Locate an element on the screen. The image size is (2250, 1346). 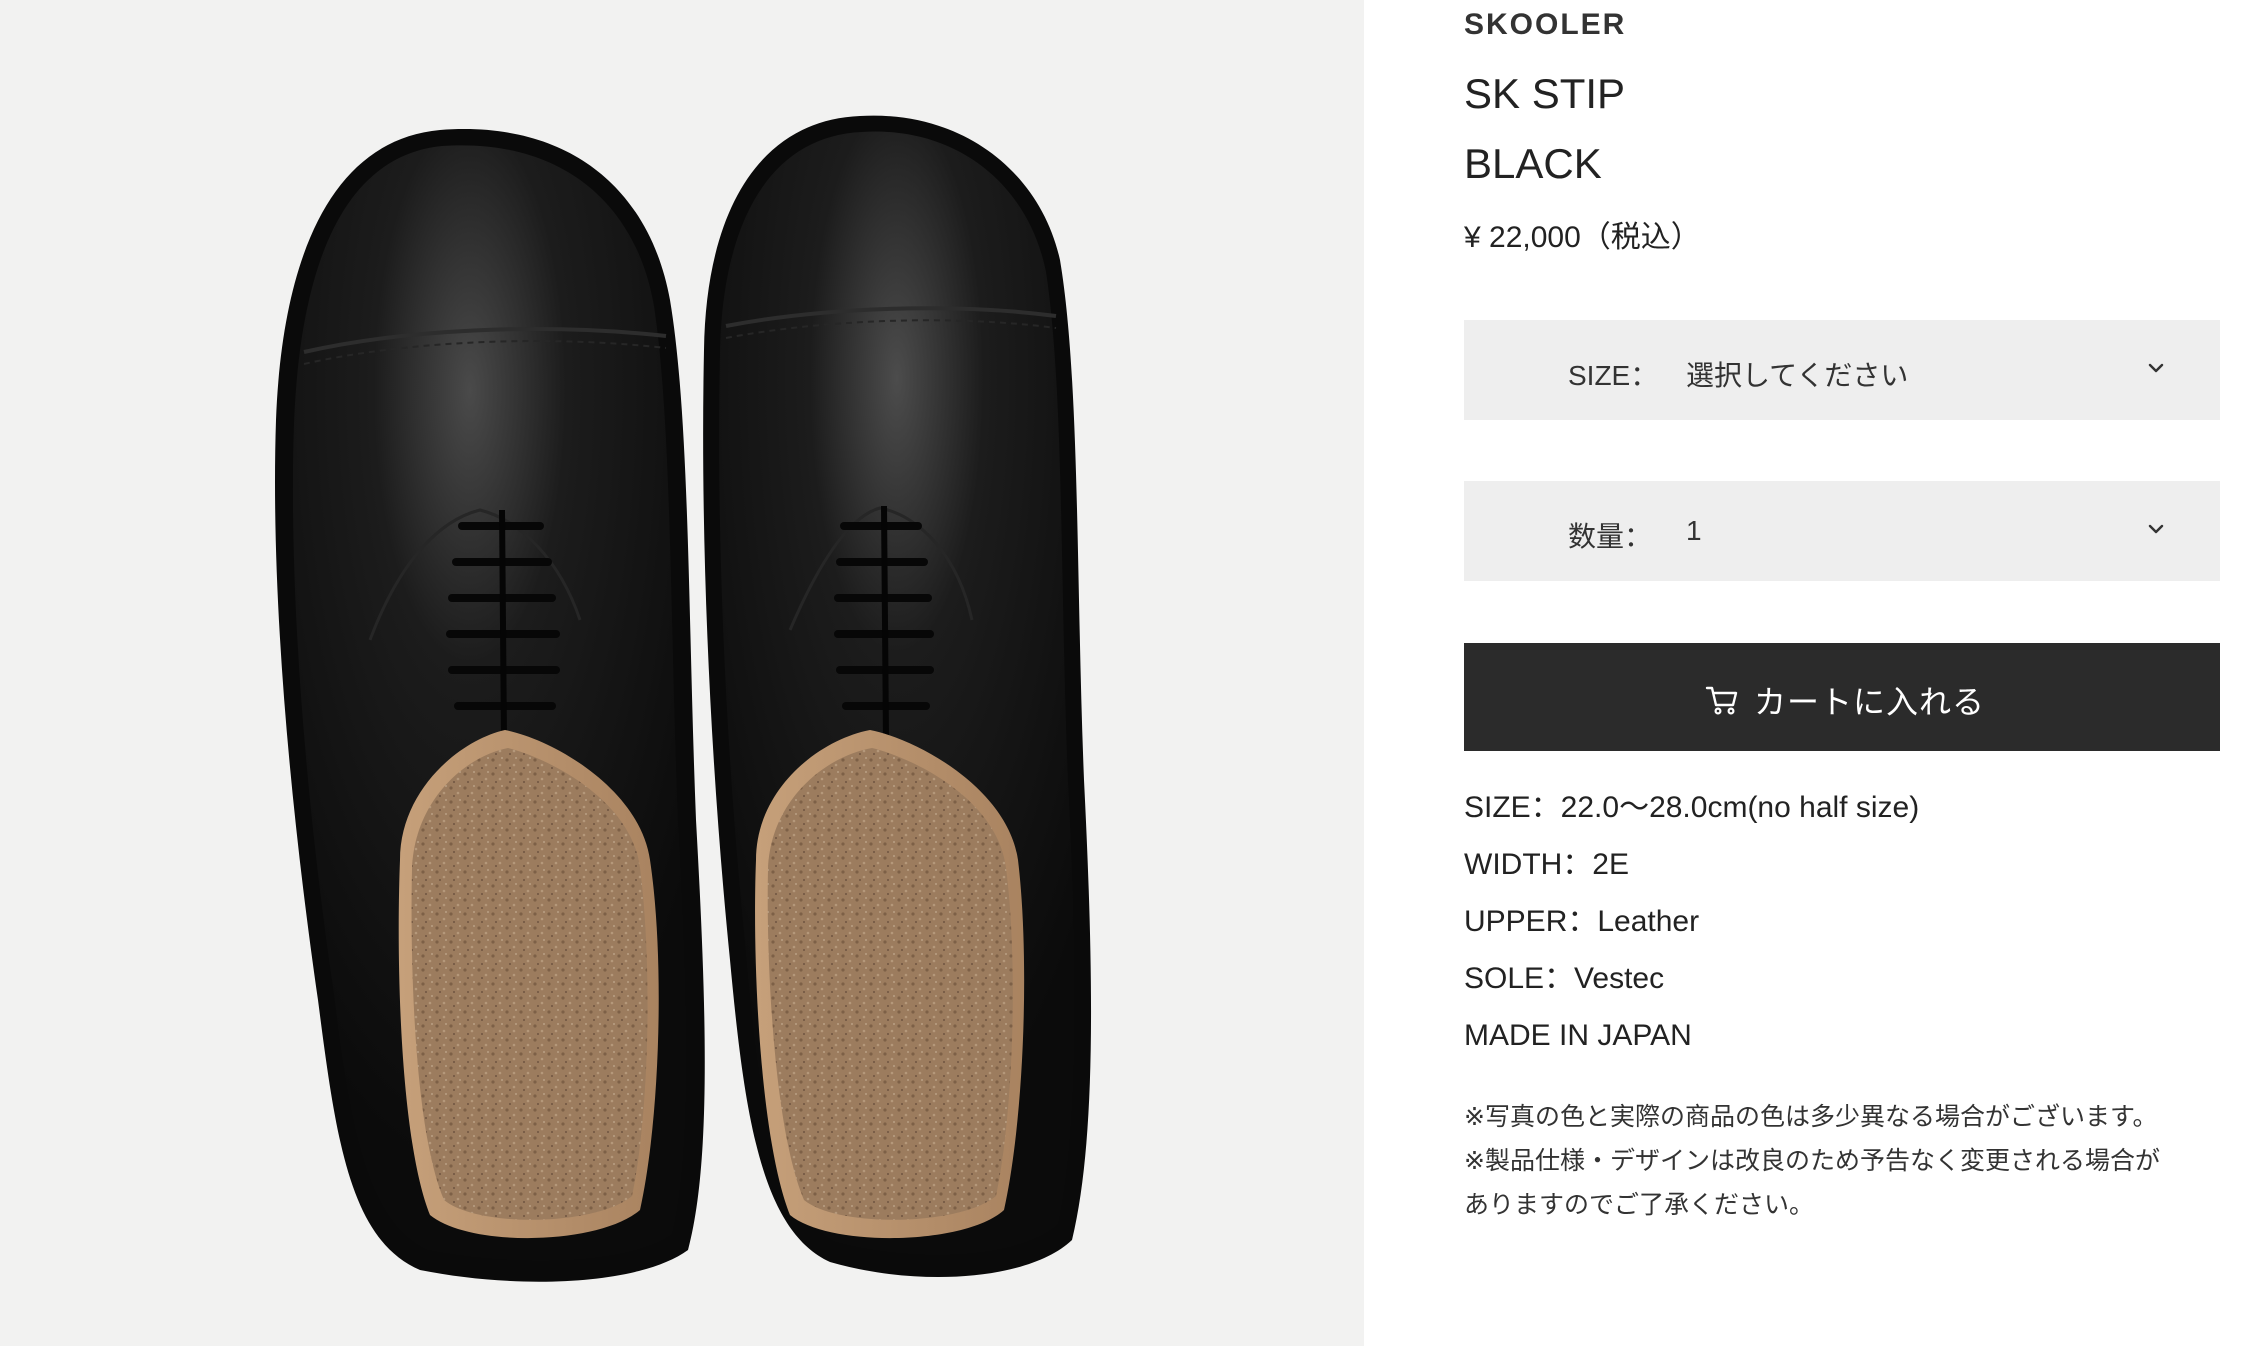
product-name: SK STIP is located at coordinates (1545, 93).